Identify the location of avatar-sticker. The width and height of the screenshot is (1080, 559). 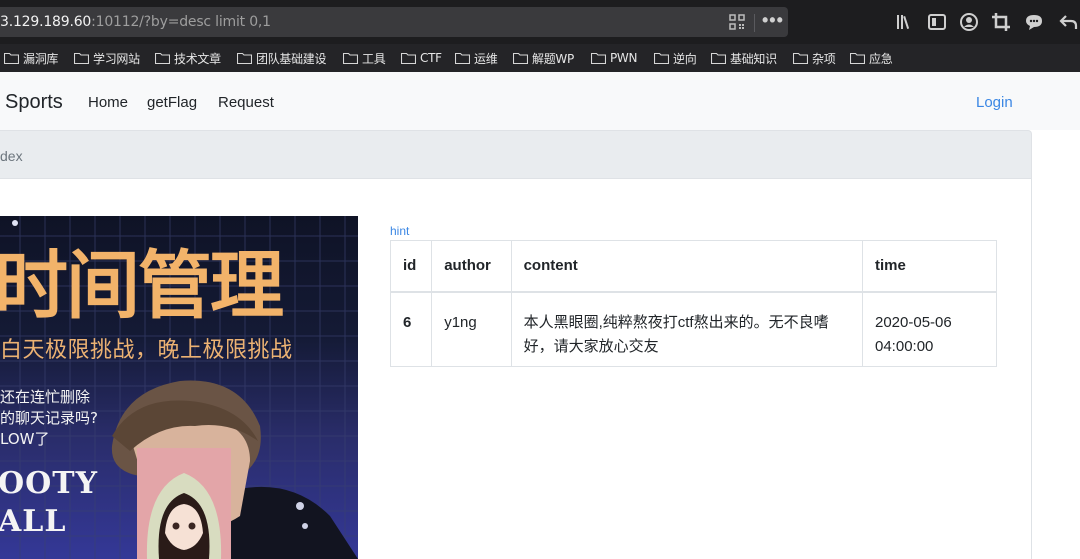
(184, 503).